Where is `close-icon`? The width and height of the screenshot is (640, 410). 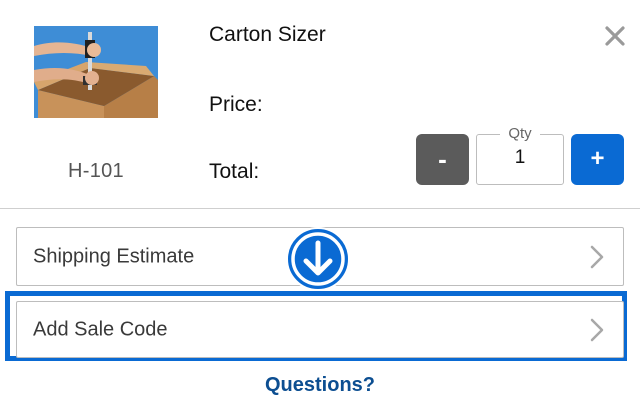
close-icon is located at coordinates (615, 36).